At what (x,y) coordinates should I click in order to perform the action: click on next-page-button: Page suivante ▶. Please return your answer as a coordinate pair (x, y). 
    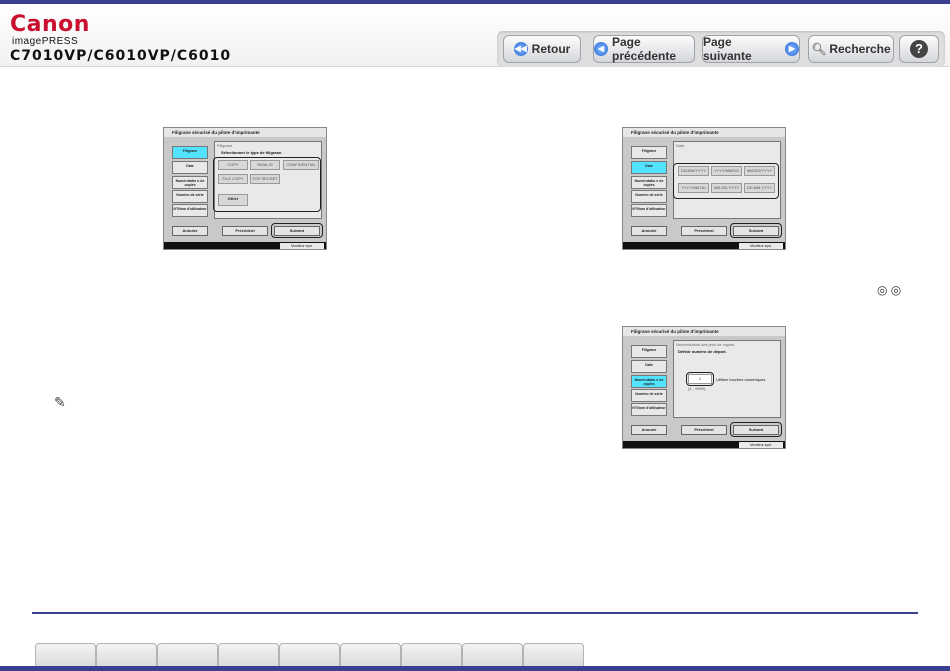
    Looking at the image, I should click on (751, 49).